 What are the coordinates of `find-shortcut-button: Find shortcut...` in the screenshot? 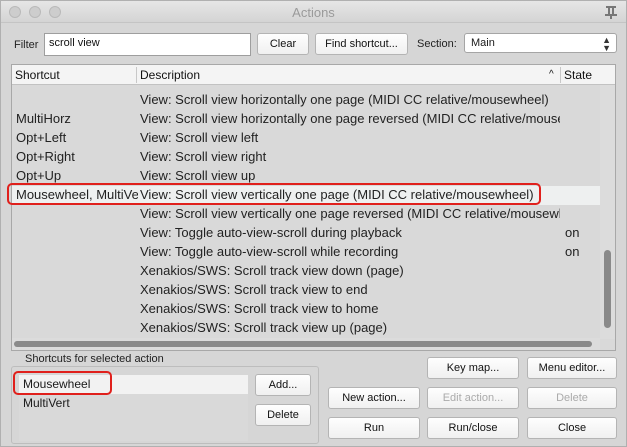 It's located at (361, 44).